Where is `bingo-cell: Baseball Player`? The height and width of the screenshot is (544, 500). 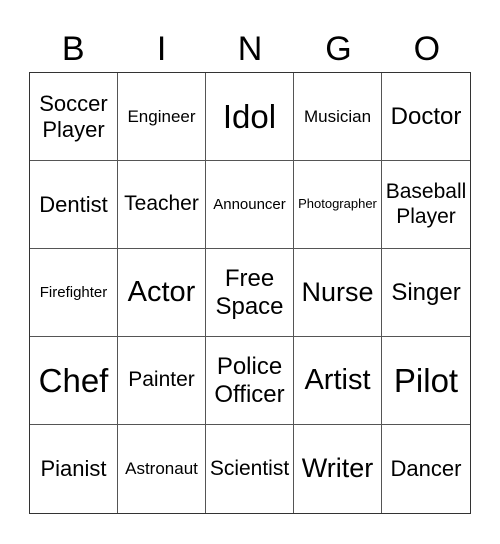 bingo-cell: Baseball Player is located at coordinates (426, 205).